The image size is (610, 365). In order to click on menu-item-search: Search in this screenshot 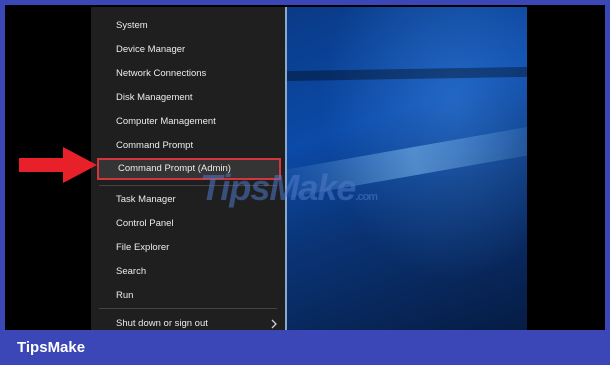, I will do `click(188, 272)`.